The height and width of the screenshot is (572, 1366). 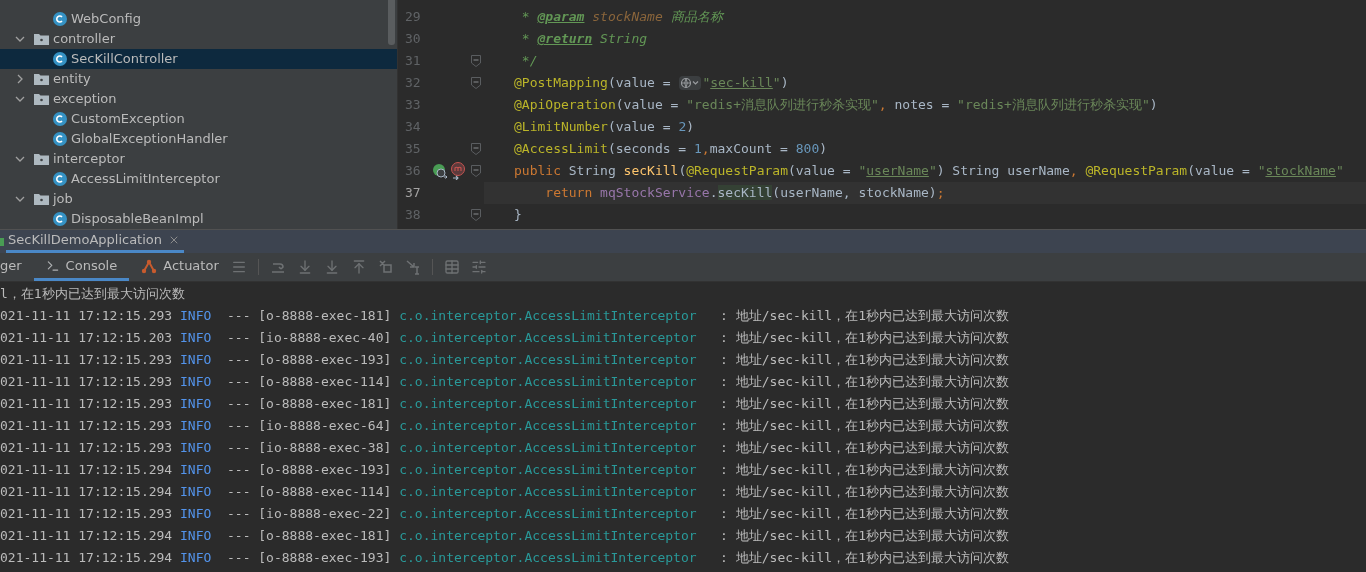 What do you see at coordinates (505, 514) in the screenshot?
I see `log-line: 021-11-11 17:12:15.293 INFO --- [io-8888-exec-22] c.o.interceptor.AccessLimitInterceptor : 地址/sec-kill，在1秒内已达到最大访问次数` at bounding box center [505, 514].